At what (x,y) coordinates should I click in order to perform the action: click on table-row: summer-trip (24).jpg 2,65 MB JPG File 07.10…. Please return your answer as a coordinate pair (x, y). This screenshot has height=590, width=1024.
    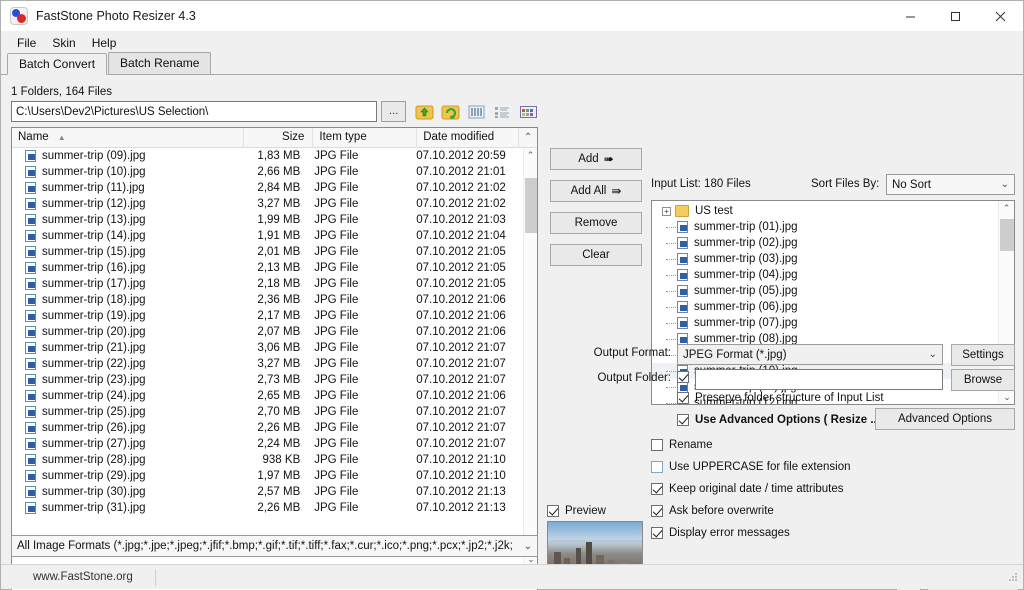
    Looking at the image, I should click on (267, 396).